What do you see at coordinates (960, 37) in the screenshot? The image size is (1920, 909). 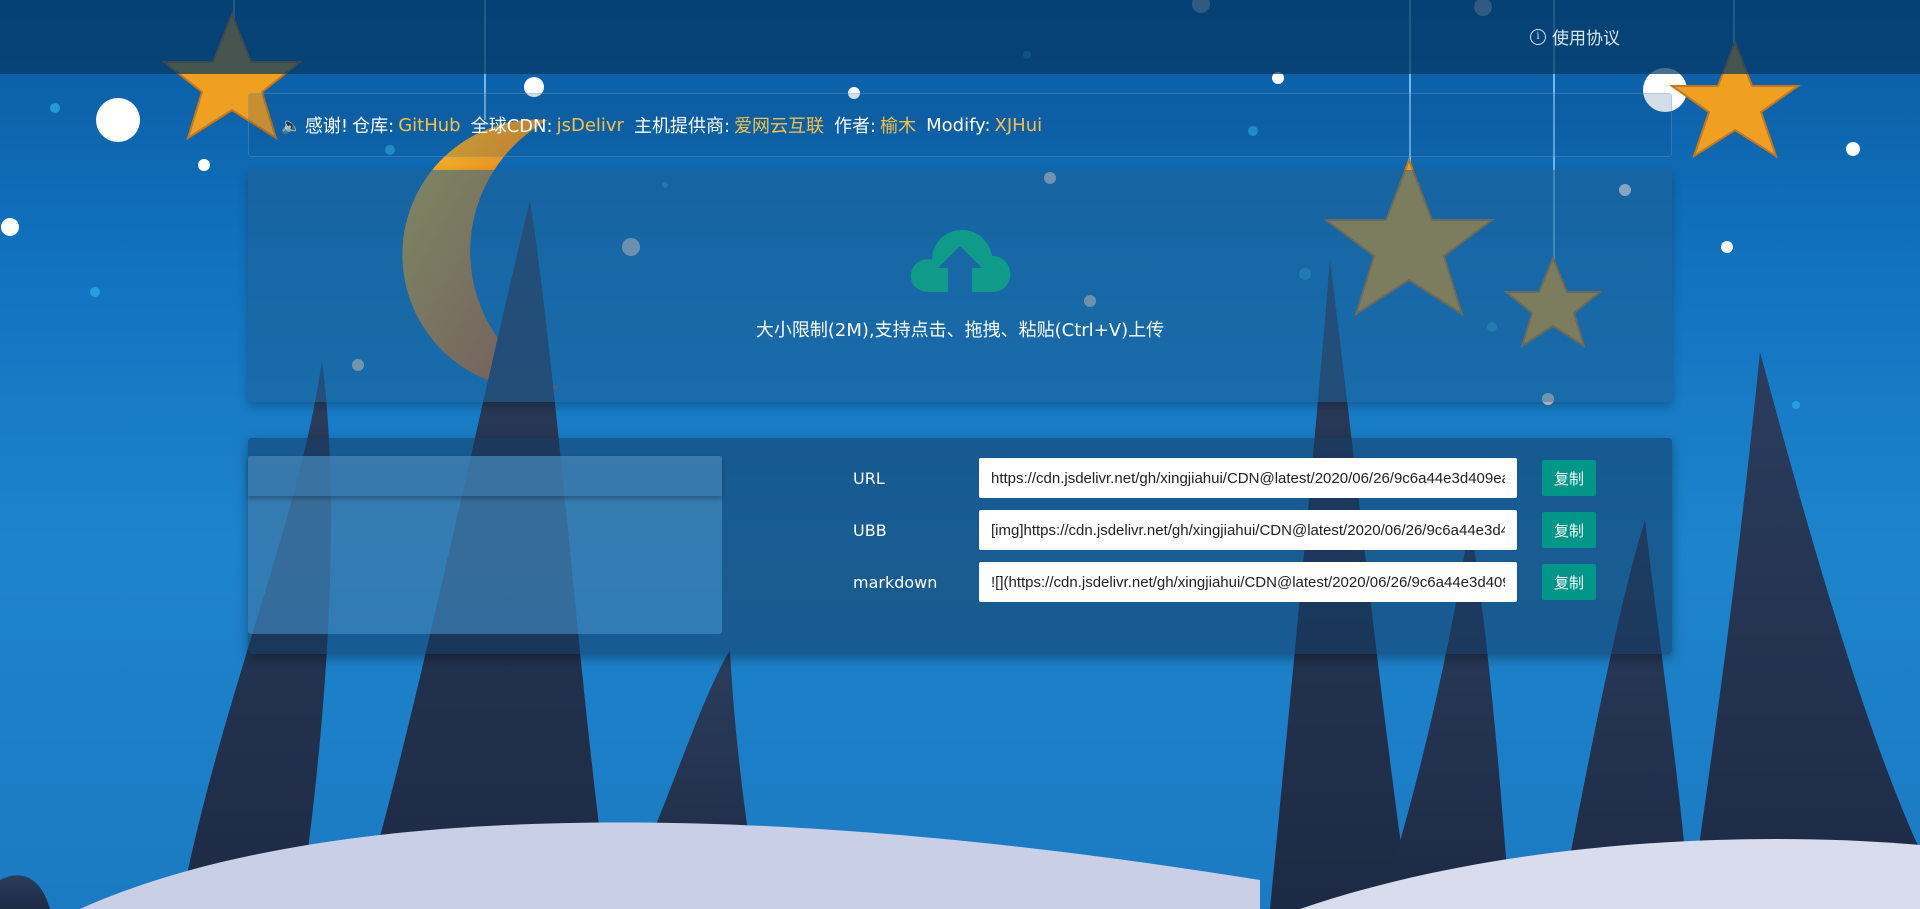 I see `top-bar` at bounding box center [960, 37].